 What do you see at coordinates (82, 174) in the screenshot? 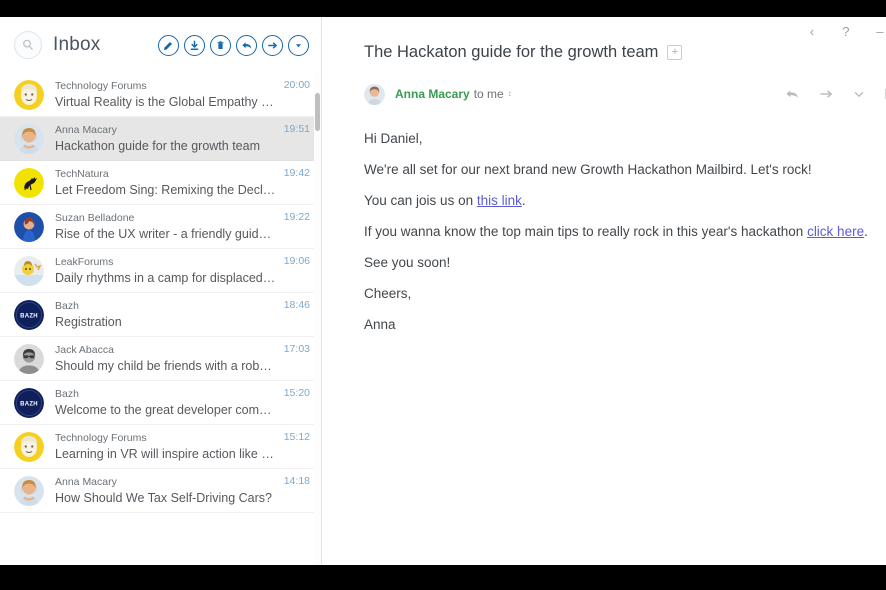
I see `message-sender: TechNatura` at bounding box center [82, 174].